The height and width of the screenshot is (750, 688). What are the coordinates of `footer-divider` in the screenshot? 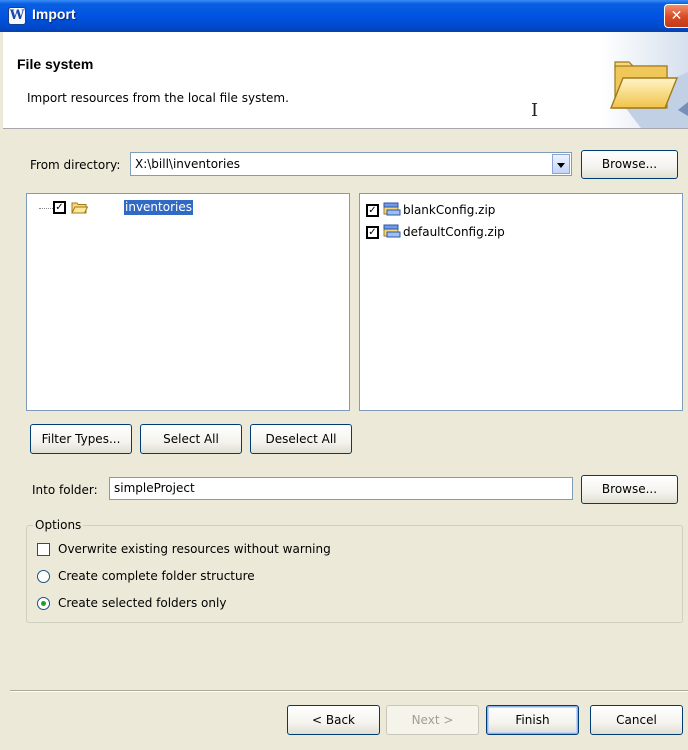 It's located at (349, 691).